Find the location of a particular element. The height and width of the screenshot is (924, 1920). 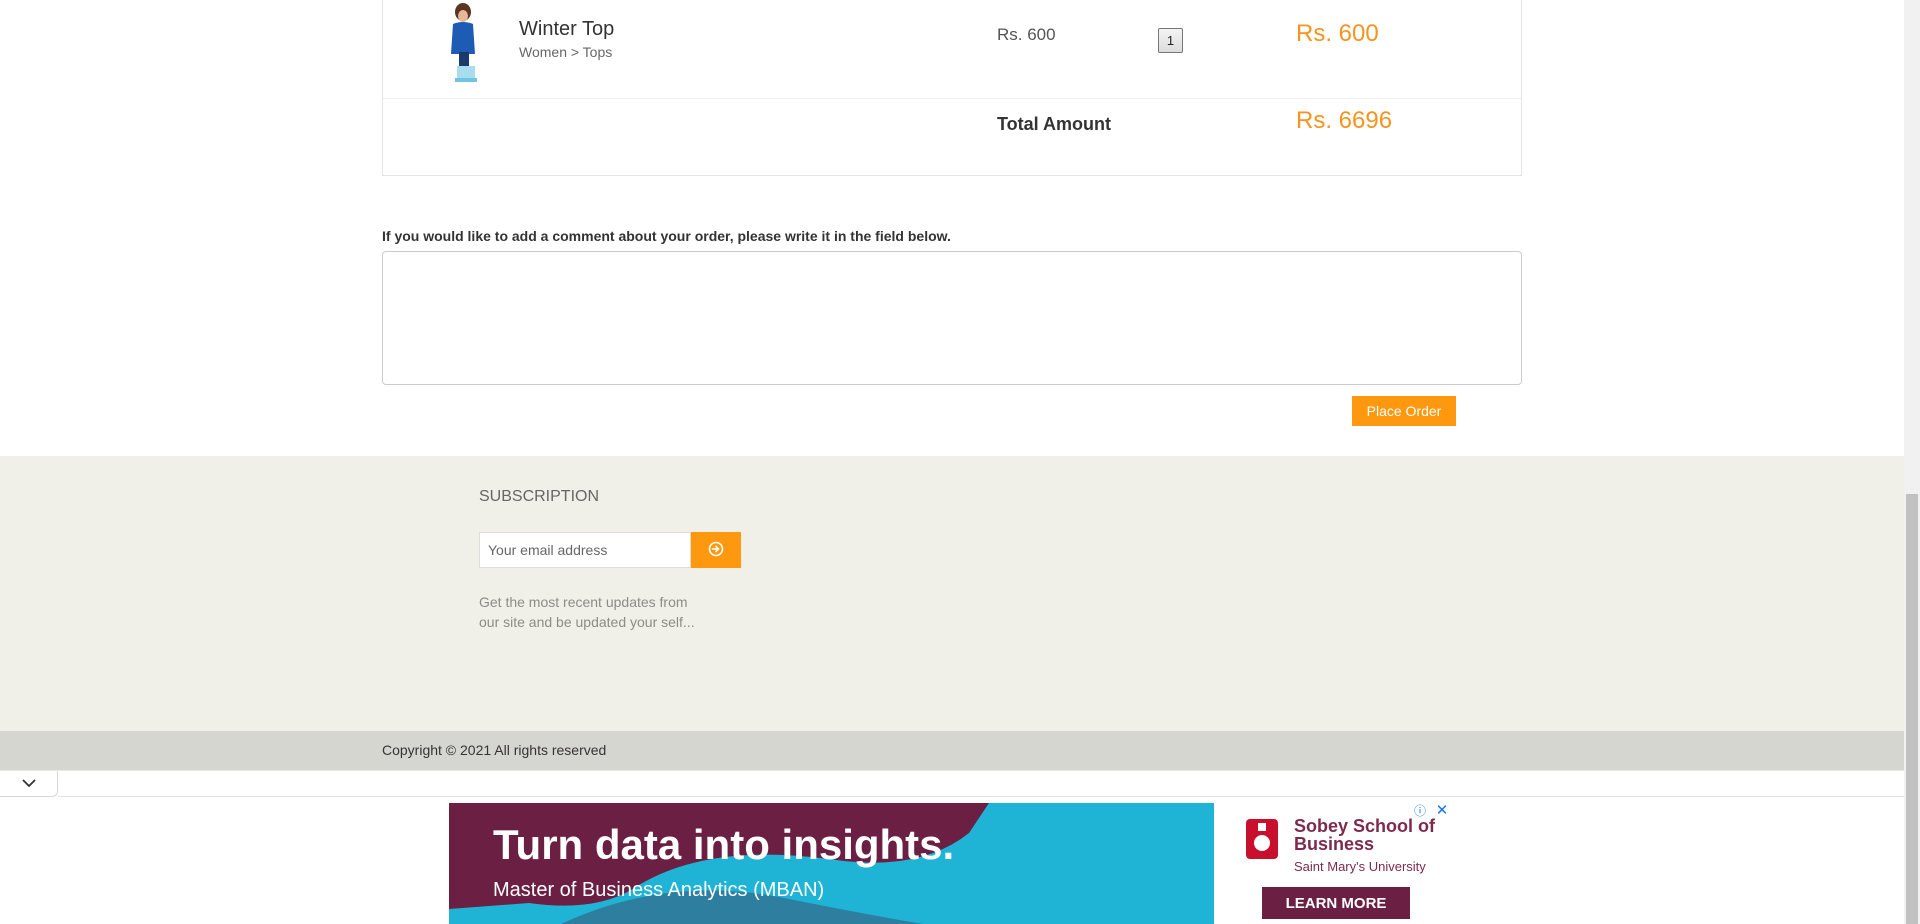

ad-close-icon: ✕ is located at coordinates (1442, 811).